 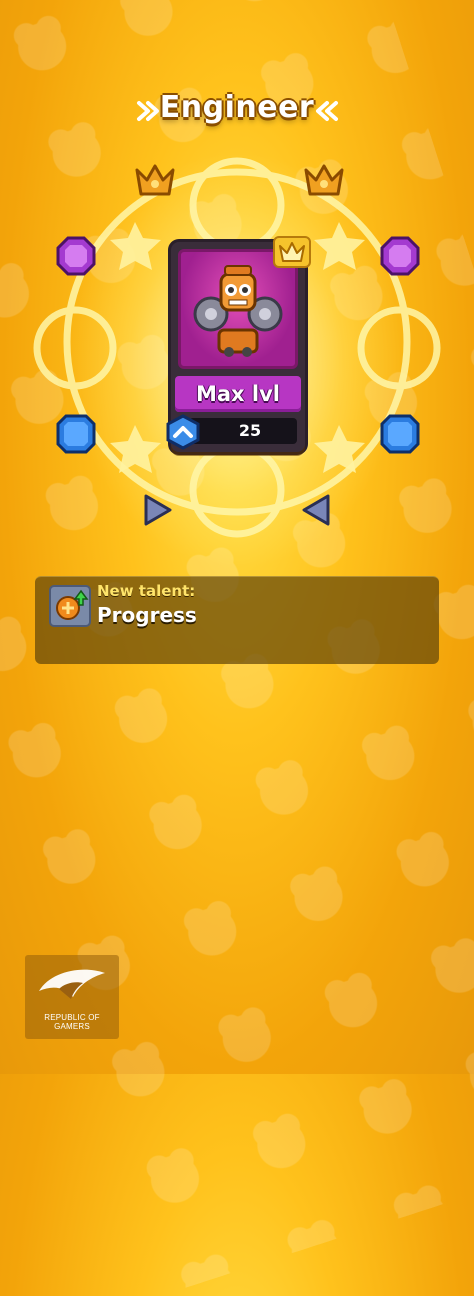 I want to click on title-arrow-right-icon, so click(x=327, y=111).